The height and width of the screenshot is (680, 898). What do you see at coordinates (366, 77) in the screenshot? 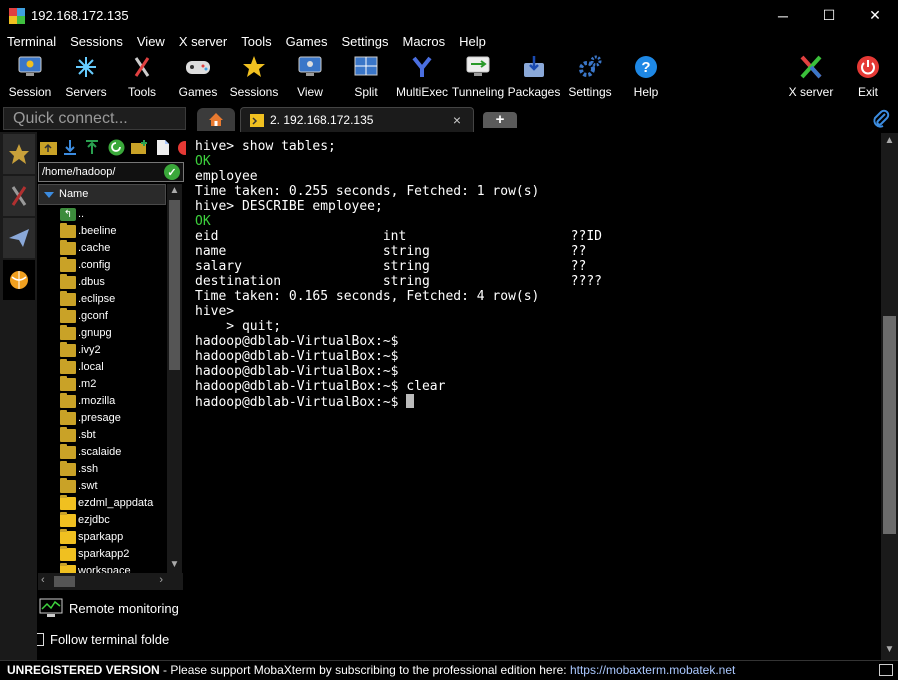
I see `split-button: Split` at bounding box center [366, 77].